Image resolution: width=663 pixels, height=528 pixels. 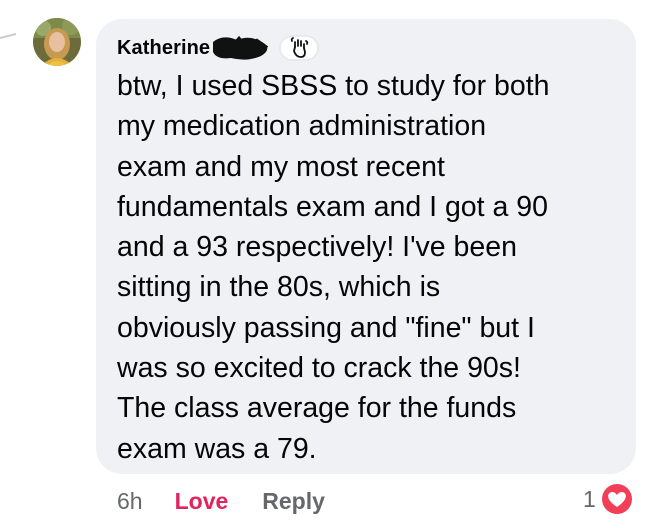 What do you see at coordinates (202, 501) in the screenshot?
I see `love-reaction-button: Love` at bounding box center [202, 501].